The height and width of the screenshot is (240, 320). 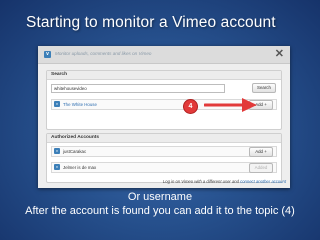 What do you see at coordinates (230, 105) in the screenshot?
I see `red-arrow-icon` at bounding box center [230, 105].